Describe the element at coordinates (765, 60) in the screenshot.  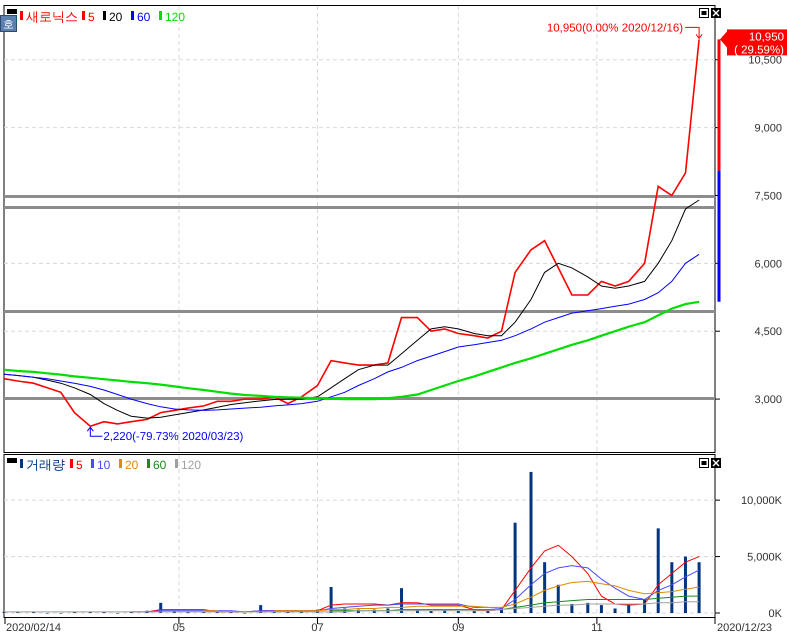
I see `axis-label: 10,500` at that location.